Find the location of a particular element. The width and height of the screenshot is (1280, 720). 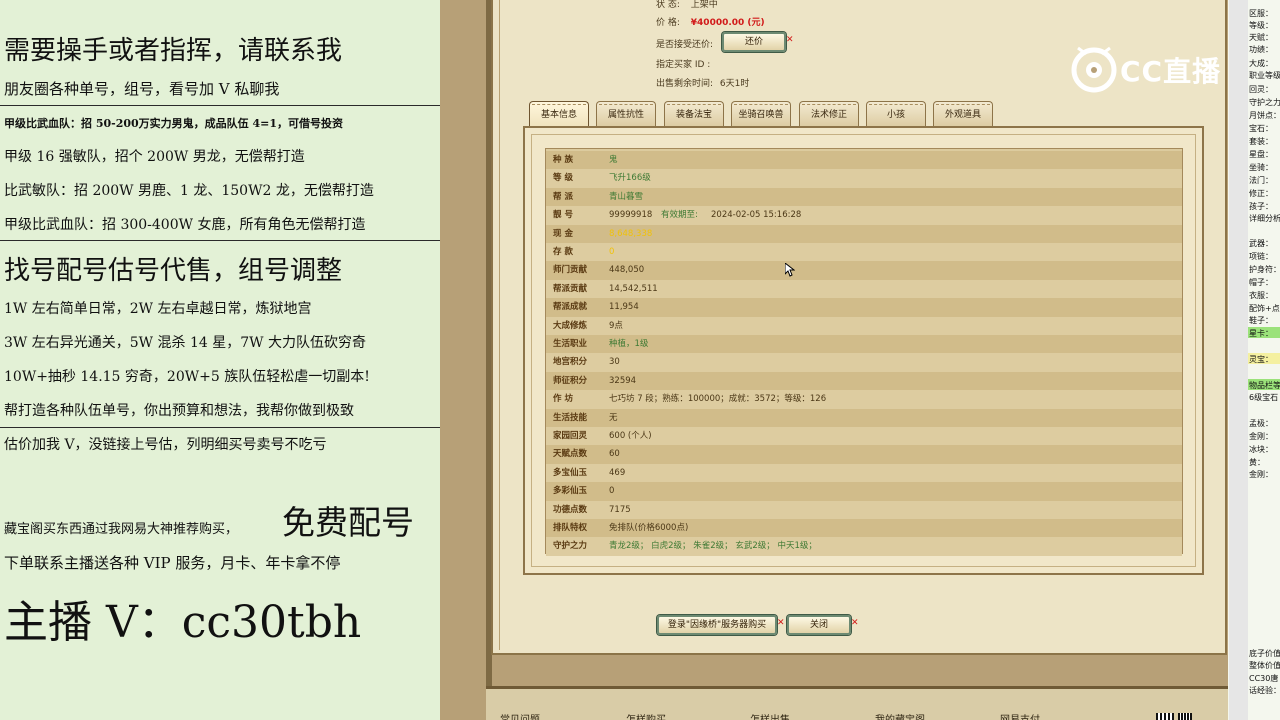

promo-line: 10W+抽秒 14.15 穷奇，20W+5 族队伍轻松虐一切副本! is located at coordinates (187, 377).